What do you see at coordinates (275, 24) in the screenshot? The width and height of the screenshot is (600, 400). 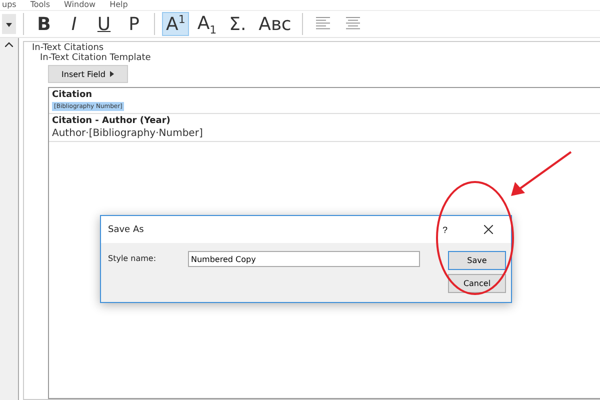 I see `format-button: Aʙᴄ` at bounding box center [275, 24].